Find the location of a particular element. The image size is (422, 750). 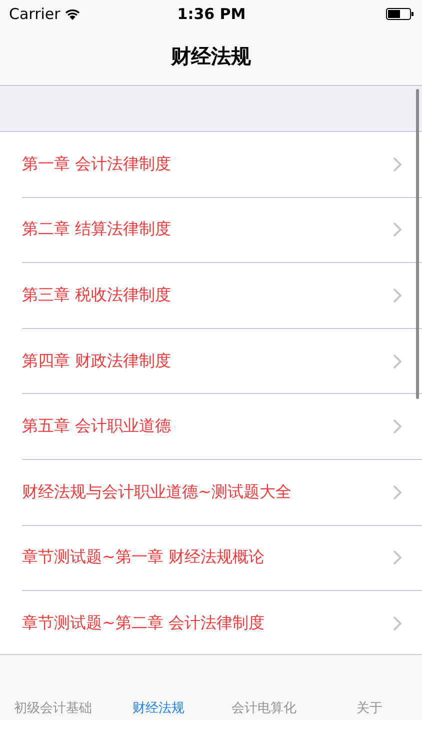

chapter-row: 财经法规与会计职业道德~测试题大全 is located at coordinates (222, 493).